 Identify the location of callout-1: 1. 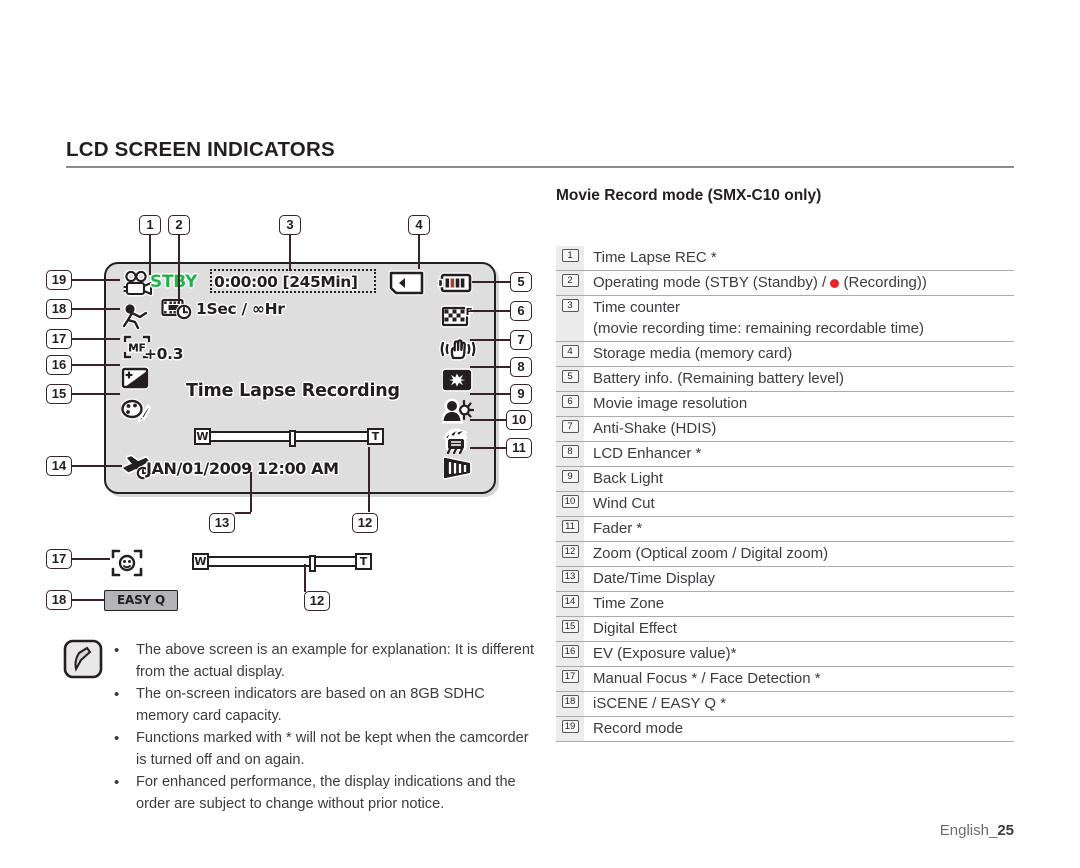
(150, 225).